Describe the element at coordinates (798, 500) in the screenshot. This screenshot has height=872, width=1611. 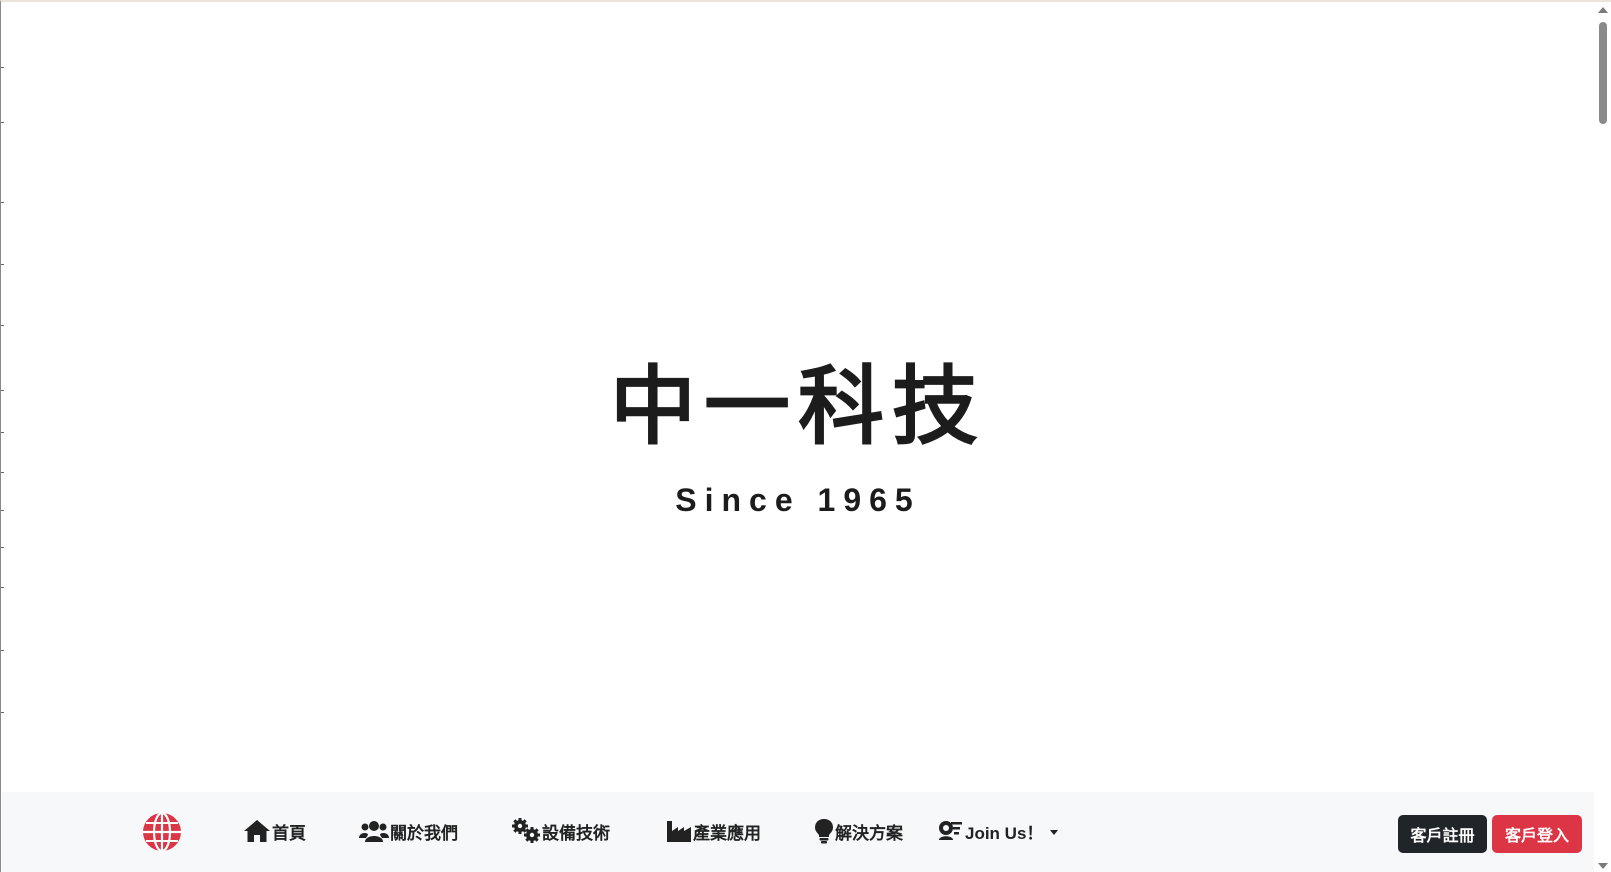
I see `hero-subtitle: Since 1965` at that location.